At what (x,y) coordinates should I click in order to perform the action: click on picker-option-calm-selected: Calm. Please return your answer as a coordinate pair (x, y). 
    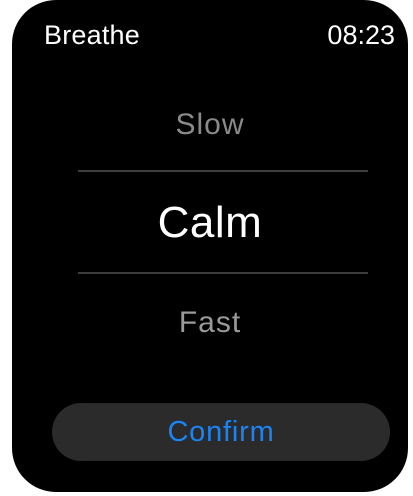
    Looking at the image, I should click on (210, 223).